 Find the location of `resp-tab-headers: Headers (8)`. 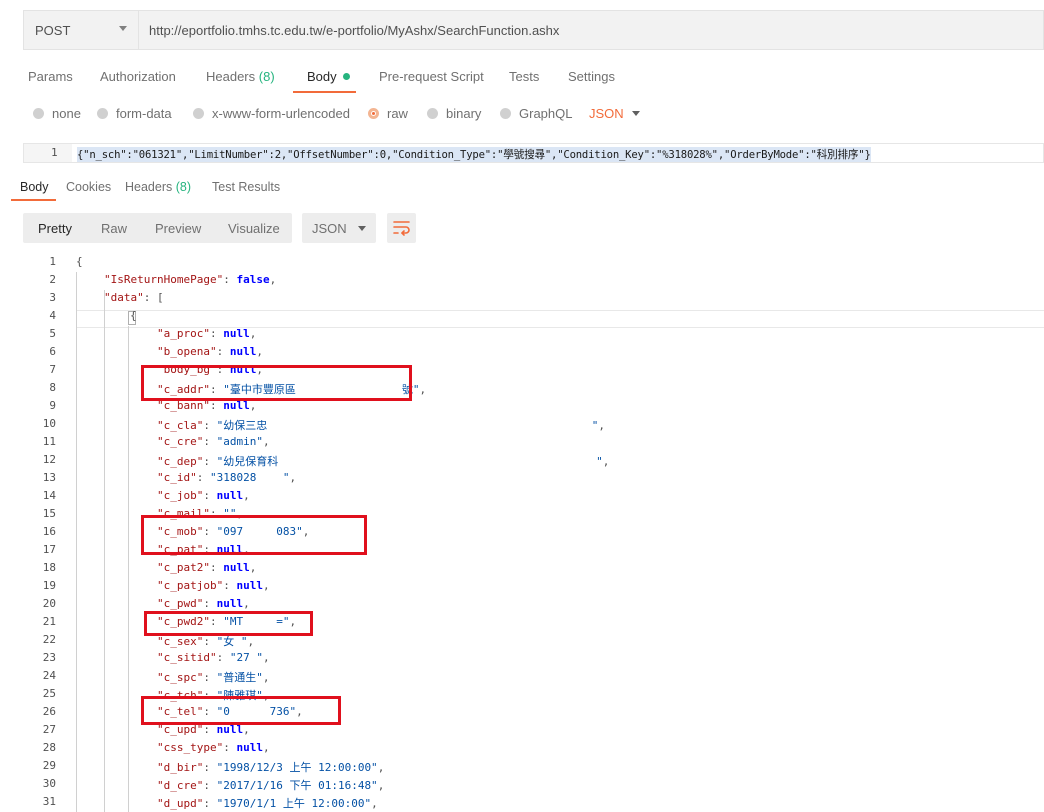

resp-tab-headers: Headers (8) is located at coordinates (158, 187).